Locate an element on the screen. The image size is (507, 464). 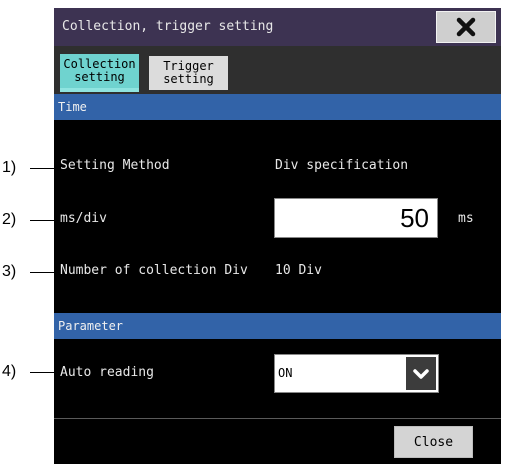
auto-reading-select: ON is located at coordinates (356, 373).